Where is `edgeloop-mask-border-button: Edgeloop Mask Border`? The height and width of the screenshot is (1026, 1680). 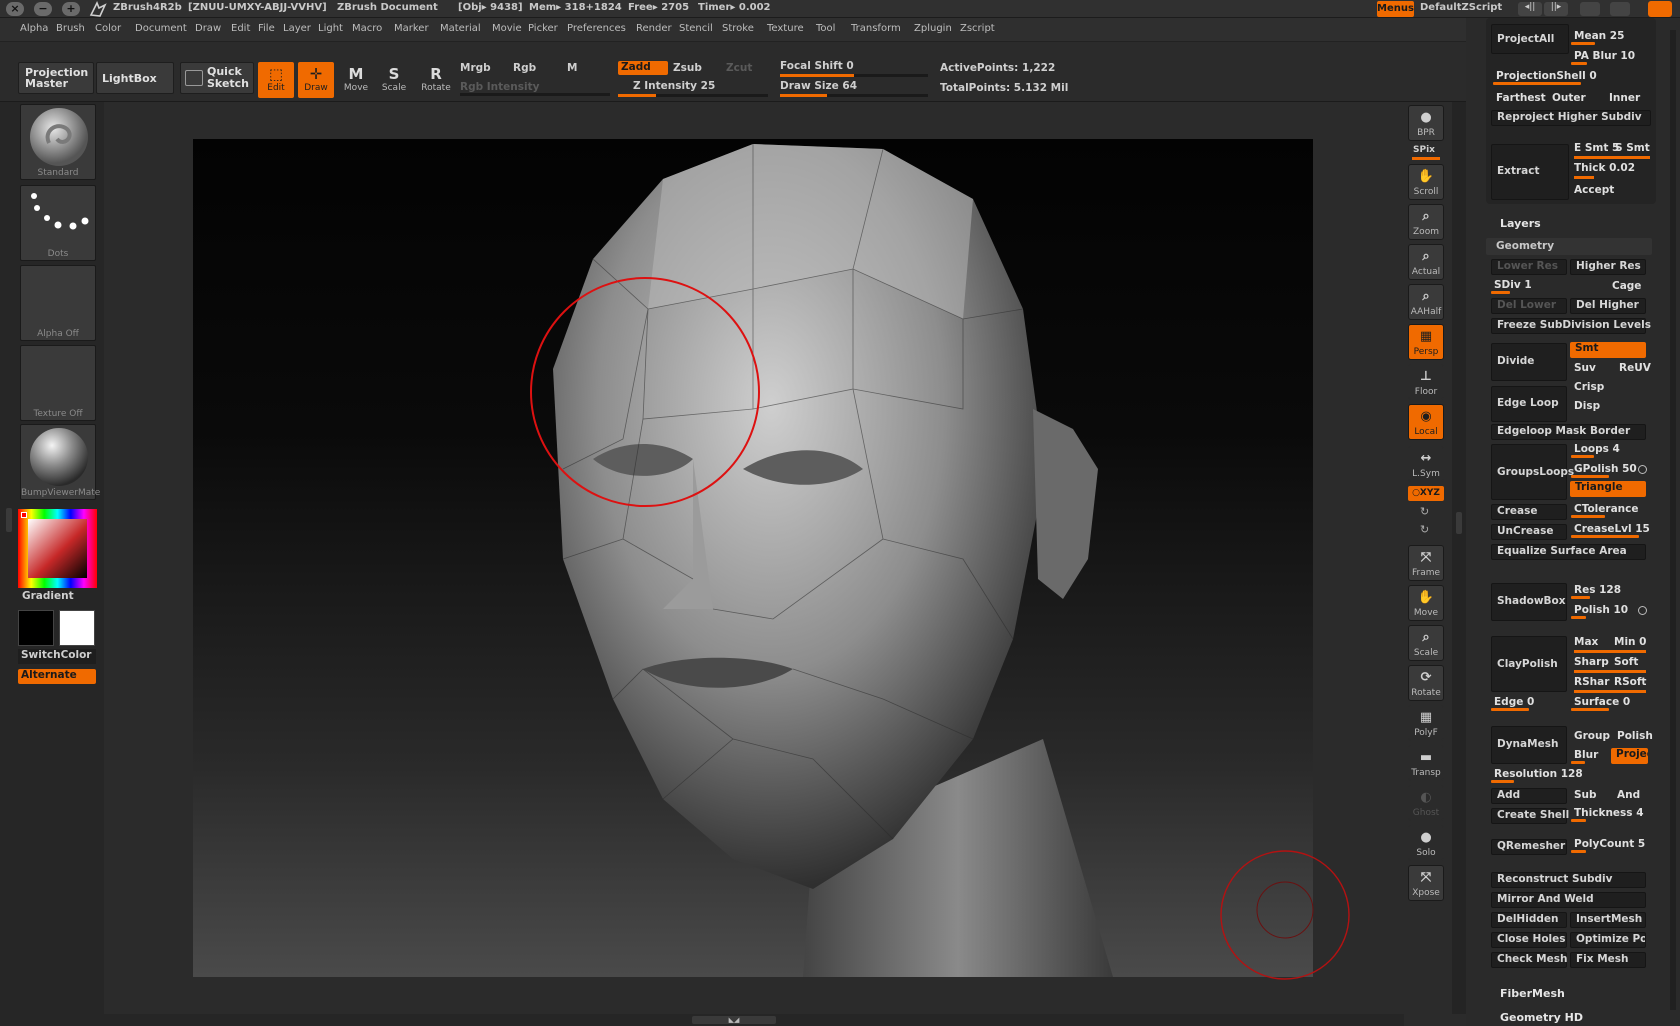
edgeloop-mask-border-button: Edgeloop Mask Border is located at coordinates (1568, 432).